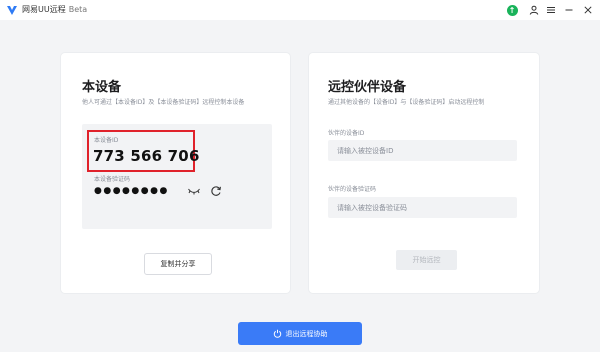  What do you see at coordinates (44, 9) in the screenshot?
I see `app-name: 网易UU远程` at bounding box center [44, 9].